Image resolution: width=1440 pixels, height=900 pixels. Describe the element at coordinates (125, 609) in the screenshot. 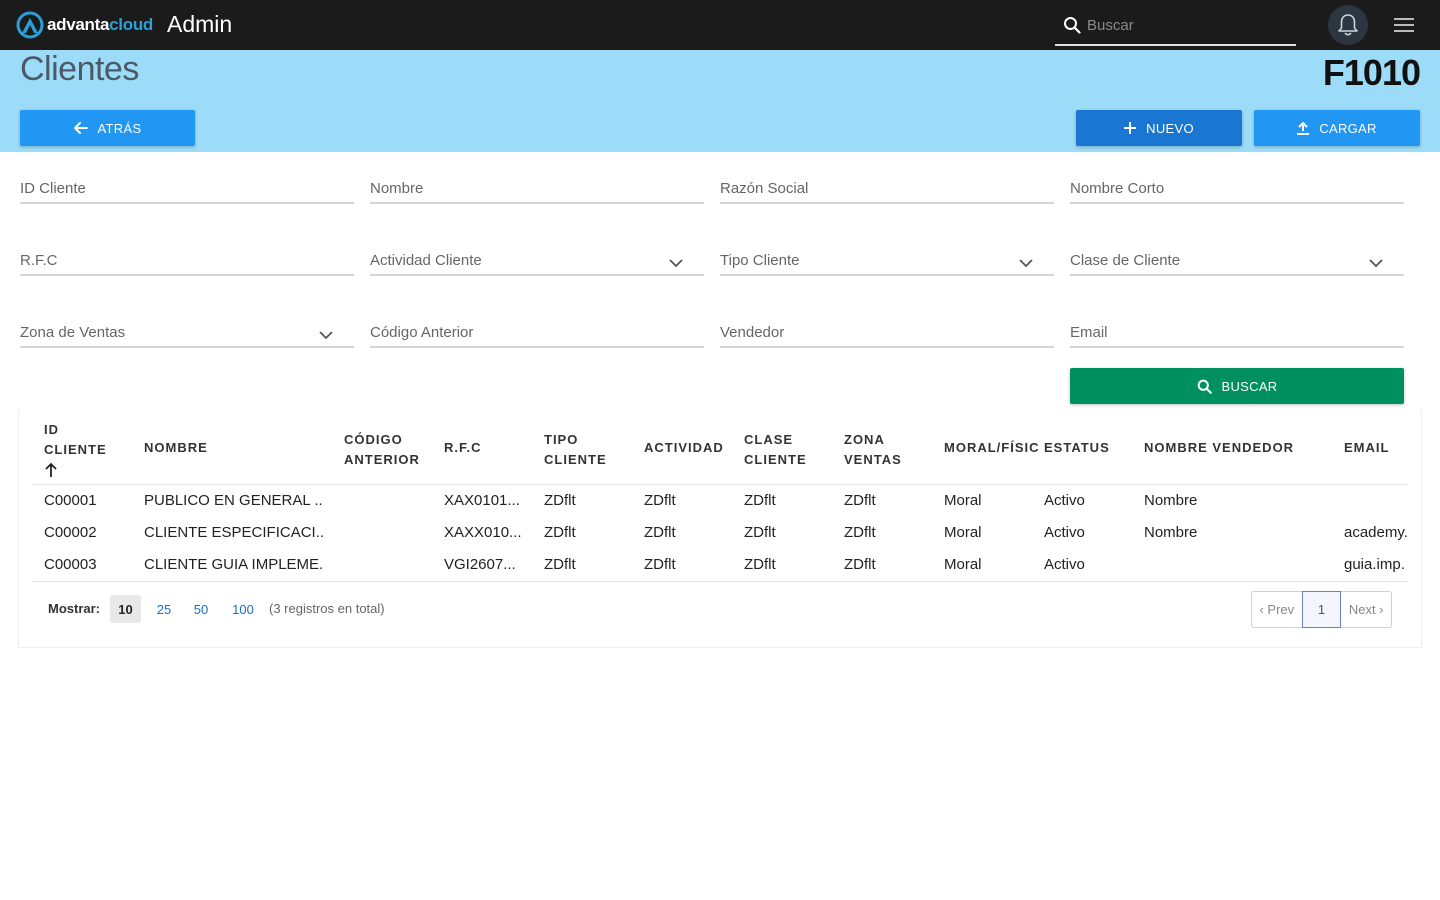

I see `page-size-10: 10` at that location.